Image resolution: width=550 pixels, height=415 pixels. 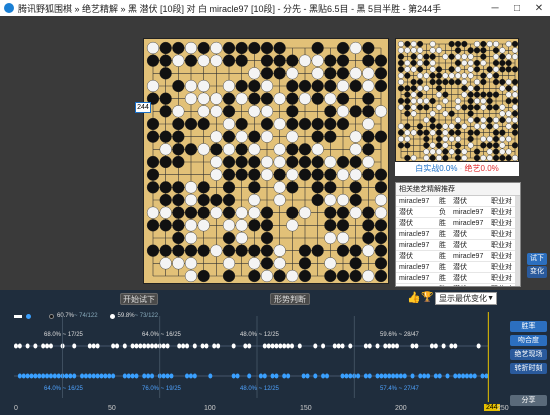 I want to click on recommend-row: 潜伏负 miracle97 职业对, so click(x=458, y=212).